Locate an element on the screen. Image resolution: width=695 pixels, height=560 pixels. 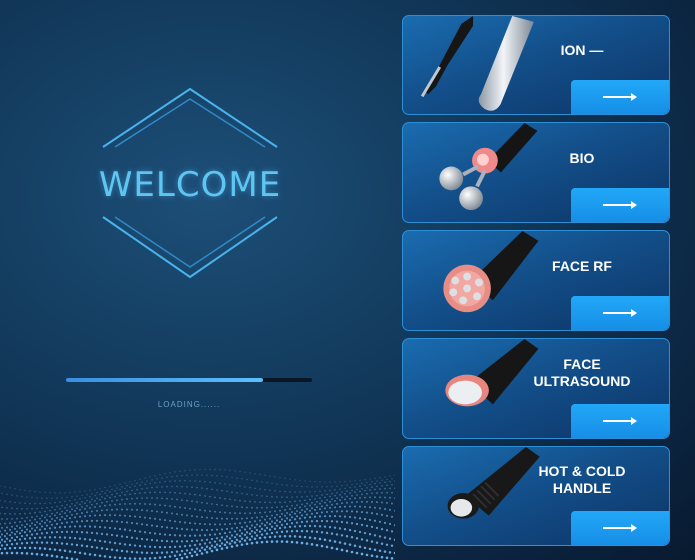
face-rf-arrow-button is located at coordinates (620, 313).